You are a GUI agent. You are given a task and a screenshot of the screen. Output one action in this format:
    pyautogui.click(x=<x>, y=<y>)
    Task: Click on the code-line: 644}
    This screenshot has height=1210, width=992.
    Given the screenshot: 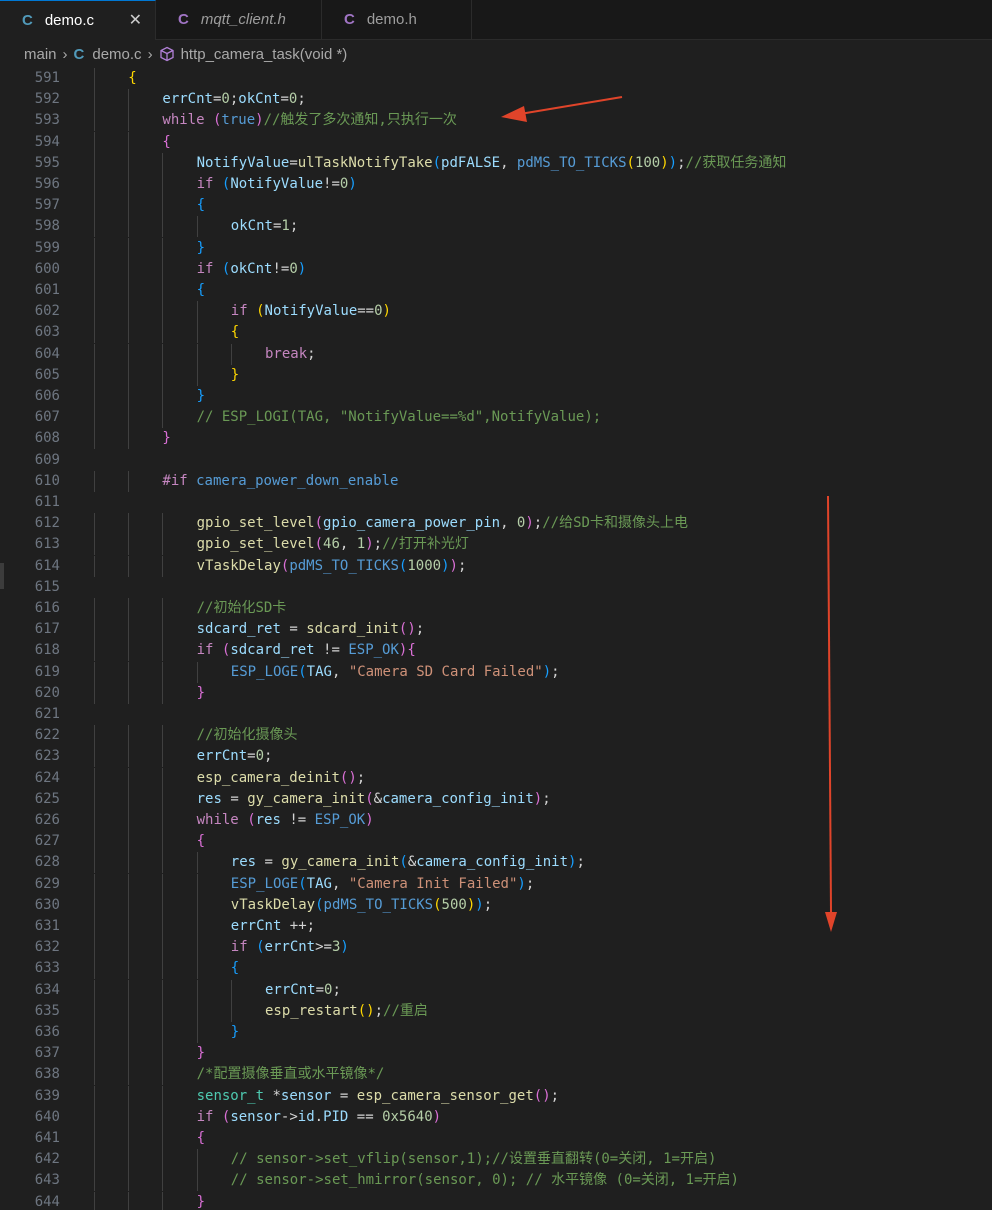 What is the action you would take?
    pyautogui.click(x=496, y=1200)
    